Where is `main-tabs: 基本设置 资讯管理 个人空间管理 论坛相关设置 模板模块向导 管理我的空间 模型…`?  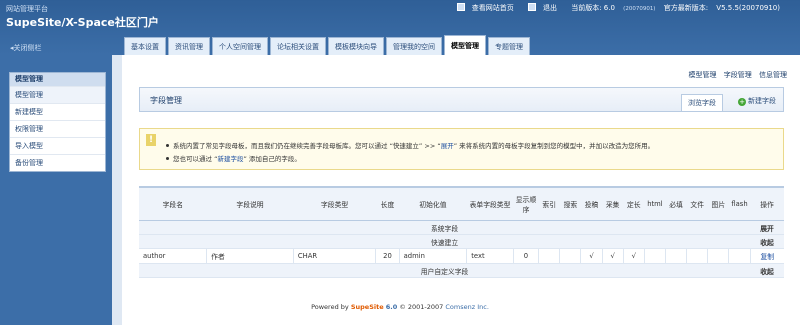
main-tabs: 基本设置 资讯管理 个人空间管理 论坛相关设置 模板模块向导 管理我的空间 模型… is located at coordinates (328, 45).